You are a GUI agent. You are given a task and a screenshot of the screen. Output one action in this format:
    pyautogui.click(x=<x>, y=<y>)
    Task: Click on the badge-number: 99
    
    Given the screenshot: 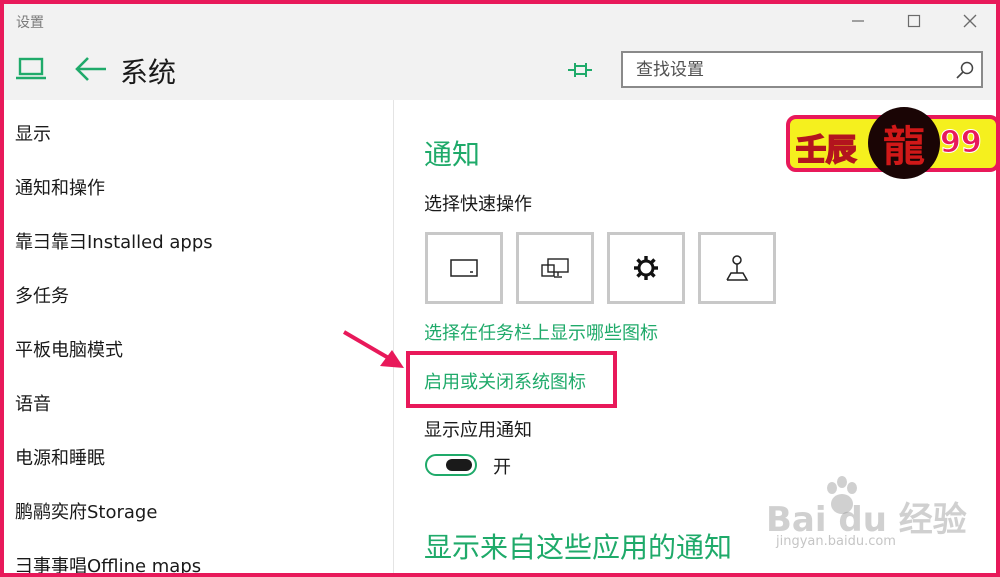 What is the action you would take?
    pyautogui.click(x=961, y=143)
    